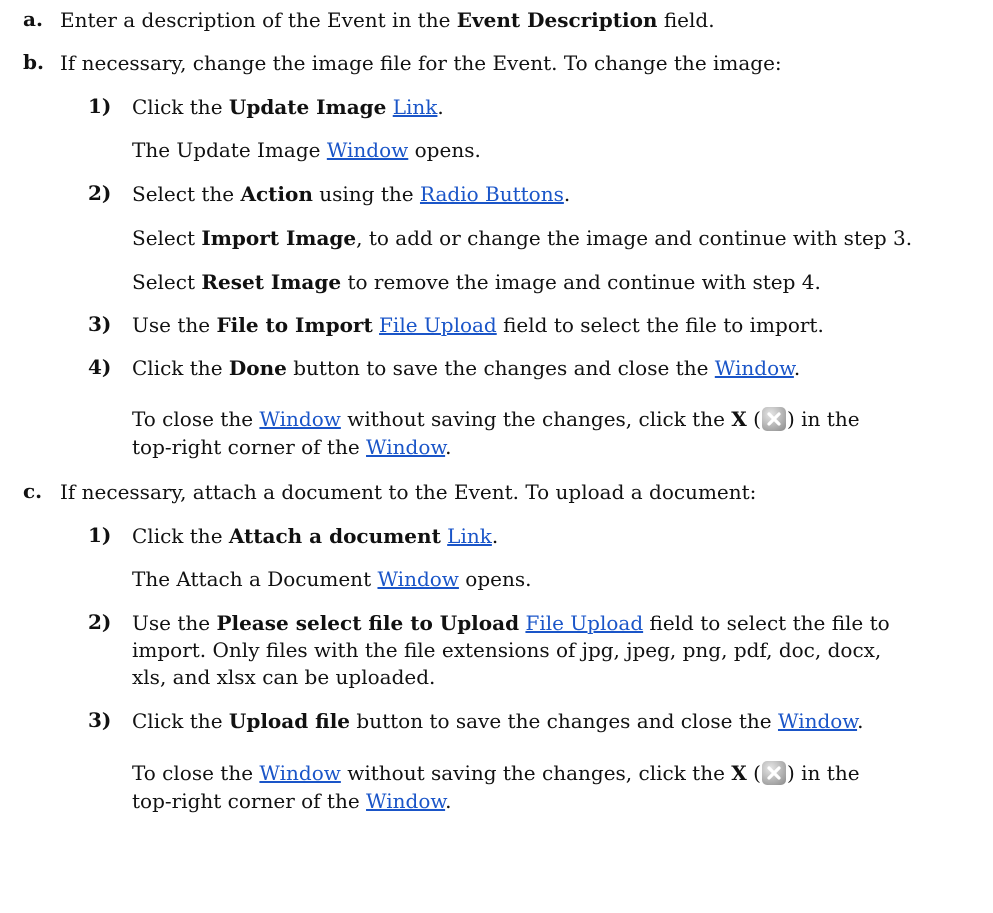  I want to click on step-b1-note-1: The Update Image, so click(229, 150).